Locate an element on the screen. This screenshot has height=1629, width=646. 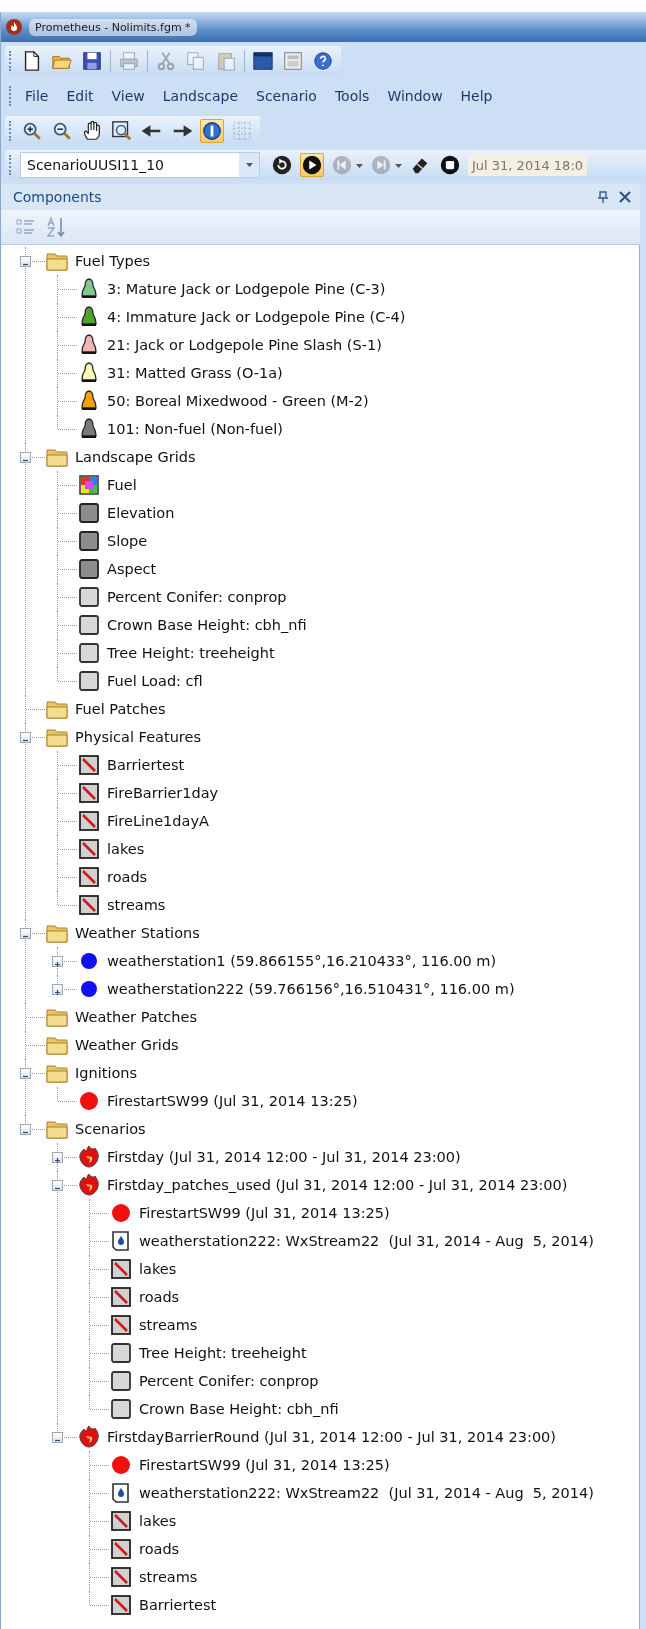
info-button is located at coordinates (212, 131).